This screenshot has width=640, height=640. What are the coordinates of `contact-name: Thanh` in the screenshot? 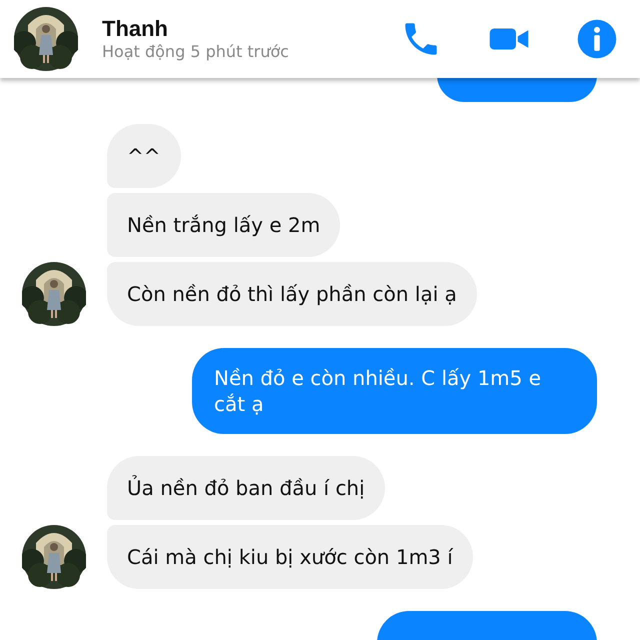 It's located at (135, 29).